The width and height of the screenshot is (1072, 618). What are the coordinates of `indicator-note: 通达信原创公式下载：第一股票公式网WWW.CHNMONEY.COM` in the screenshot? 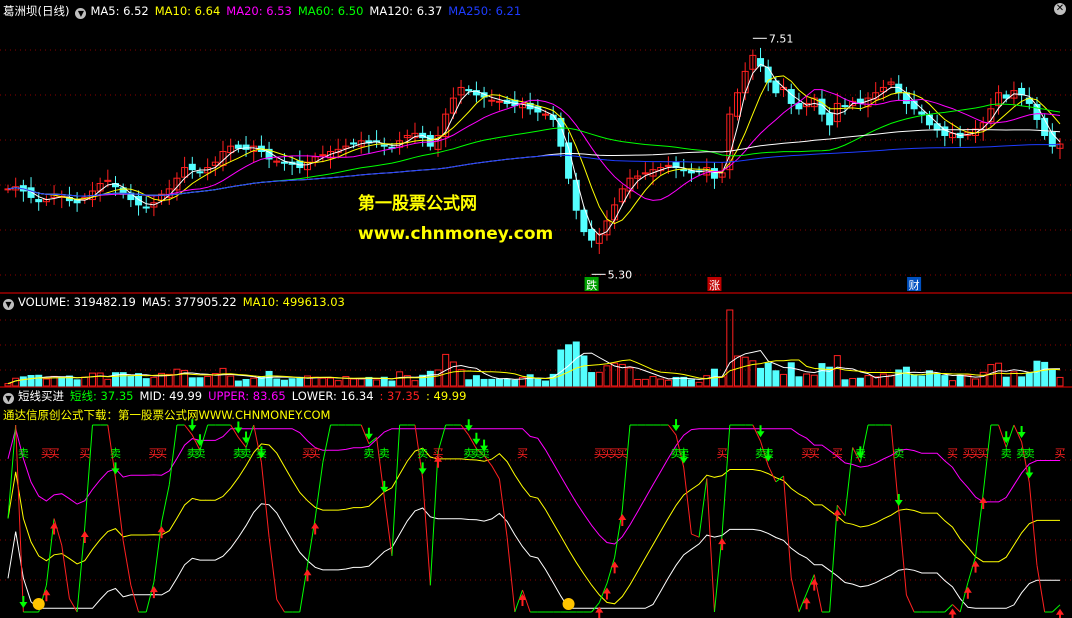 It's located at (167, 415).